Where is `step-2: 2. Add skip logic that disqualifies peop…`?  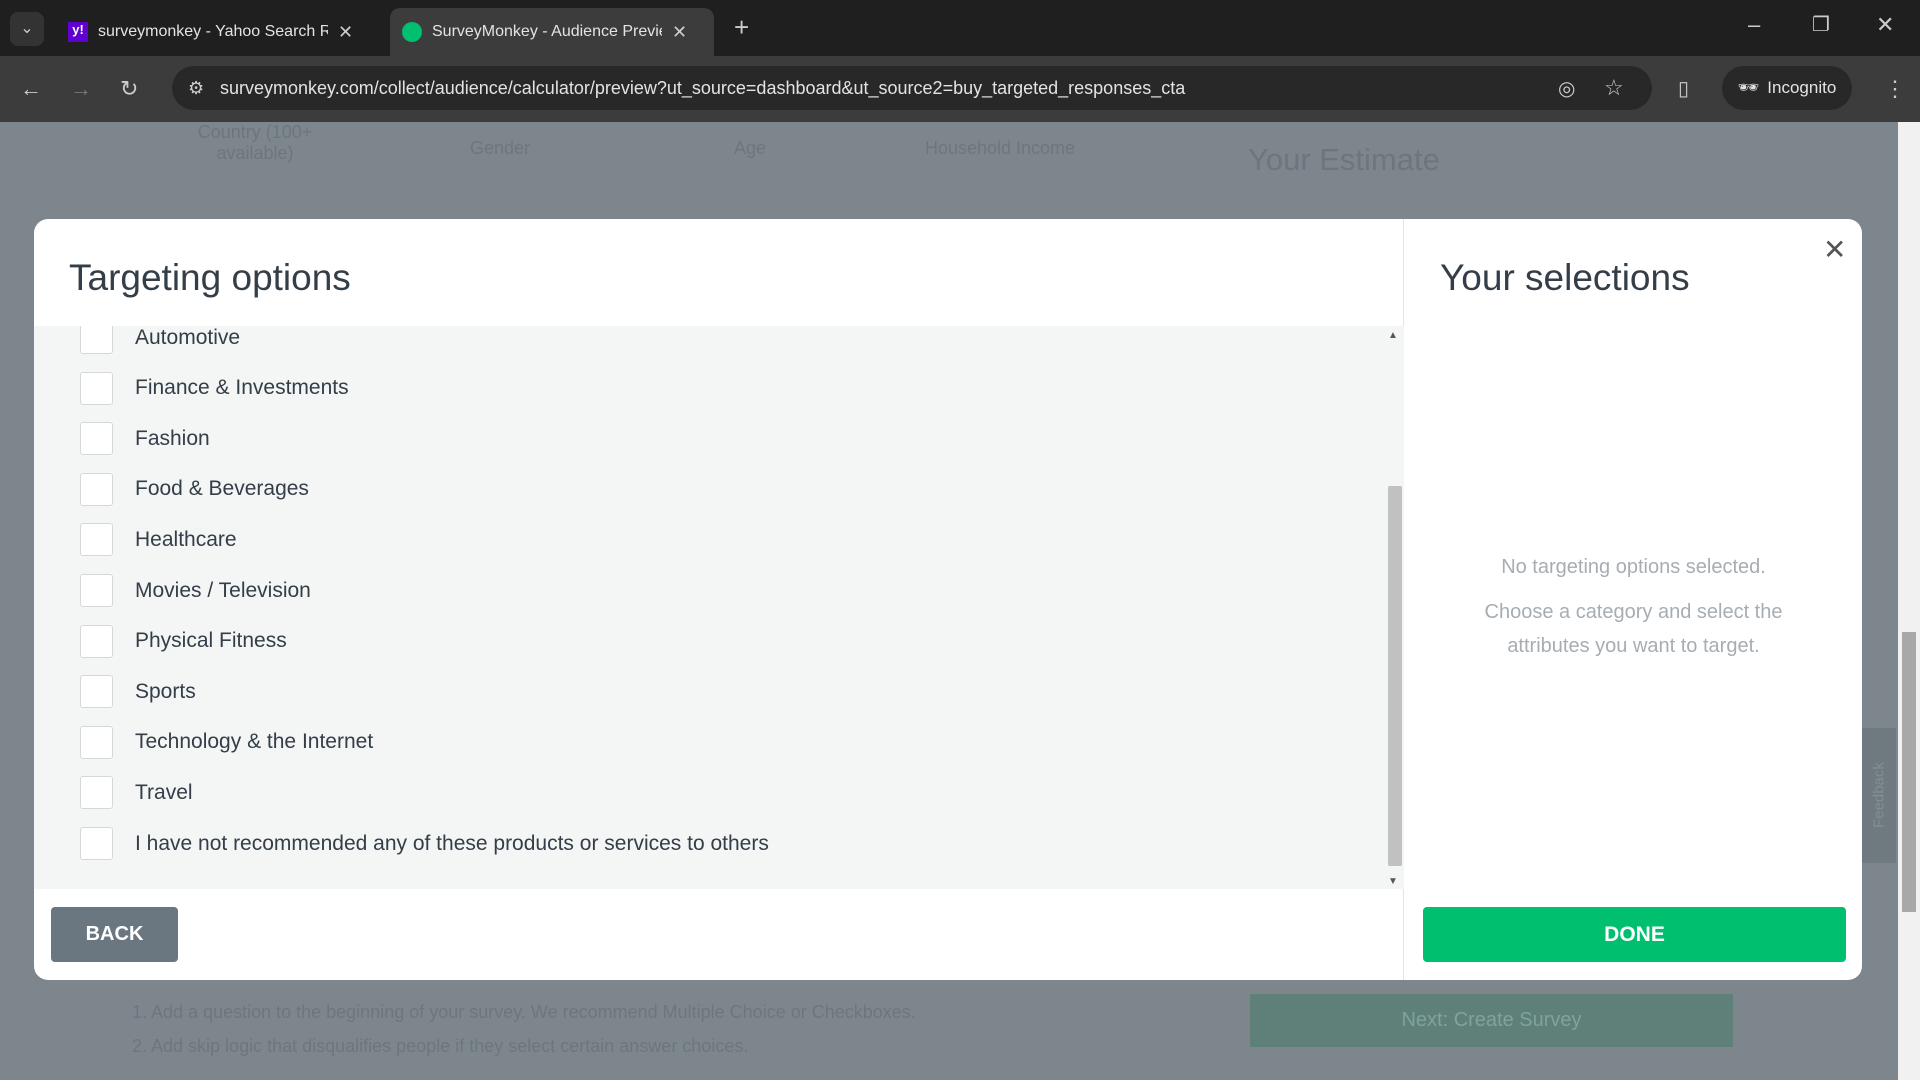
step-2: 2. Add skip logic that disqualifies peop… is located at coordinates (440, 1046).